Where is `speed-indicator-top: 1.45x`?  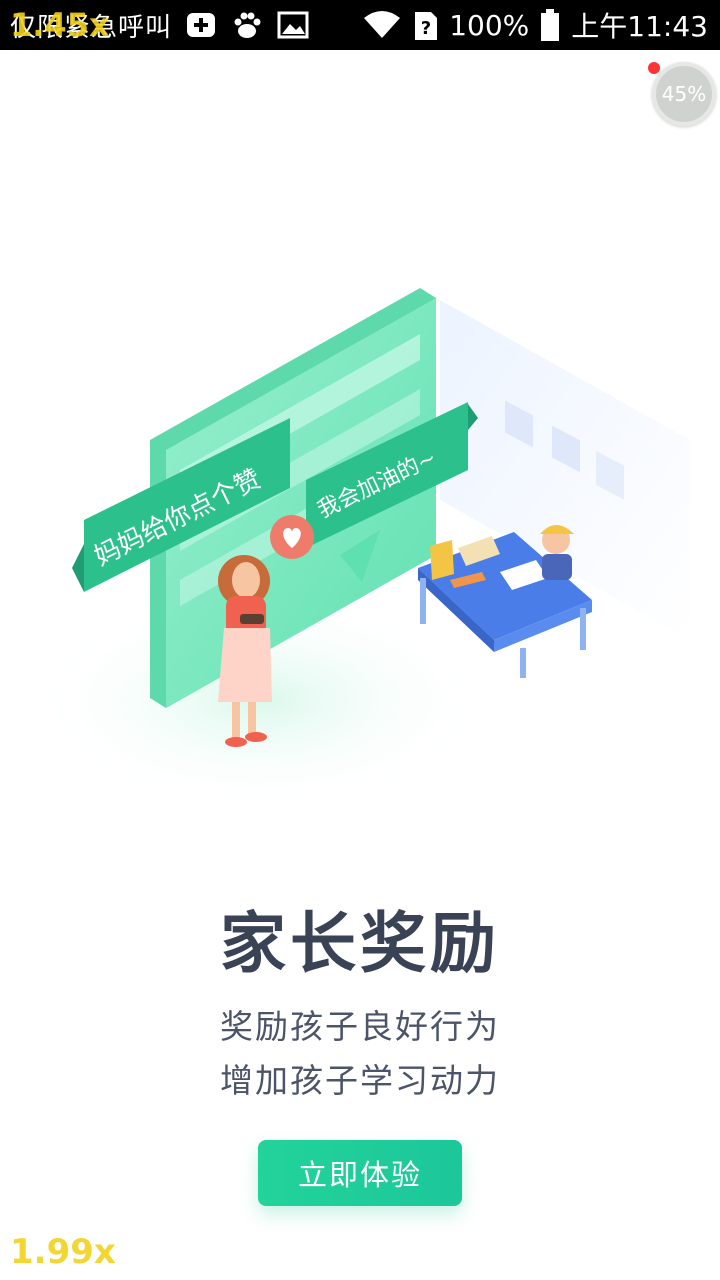 speed-indicator-top: 1.45x is located at coordinates (60, 25).